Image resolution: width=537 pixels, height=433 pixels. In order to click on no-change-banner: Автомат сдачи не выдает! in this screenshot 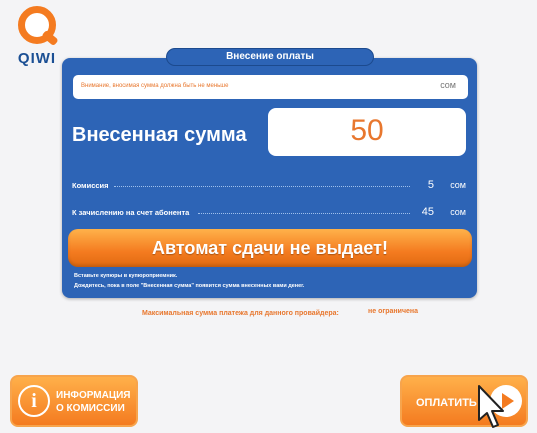, I will do `click(270, 248)`.